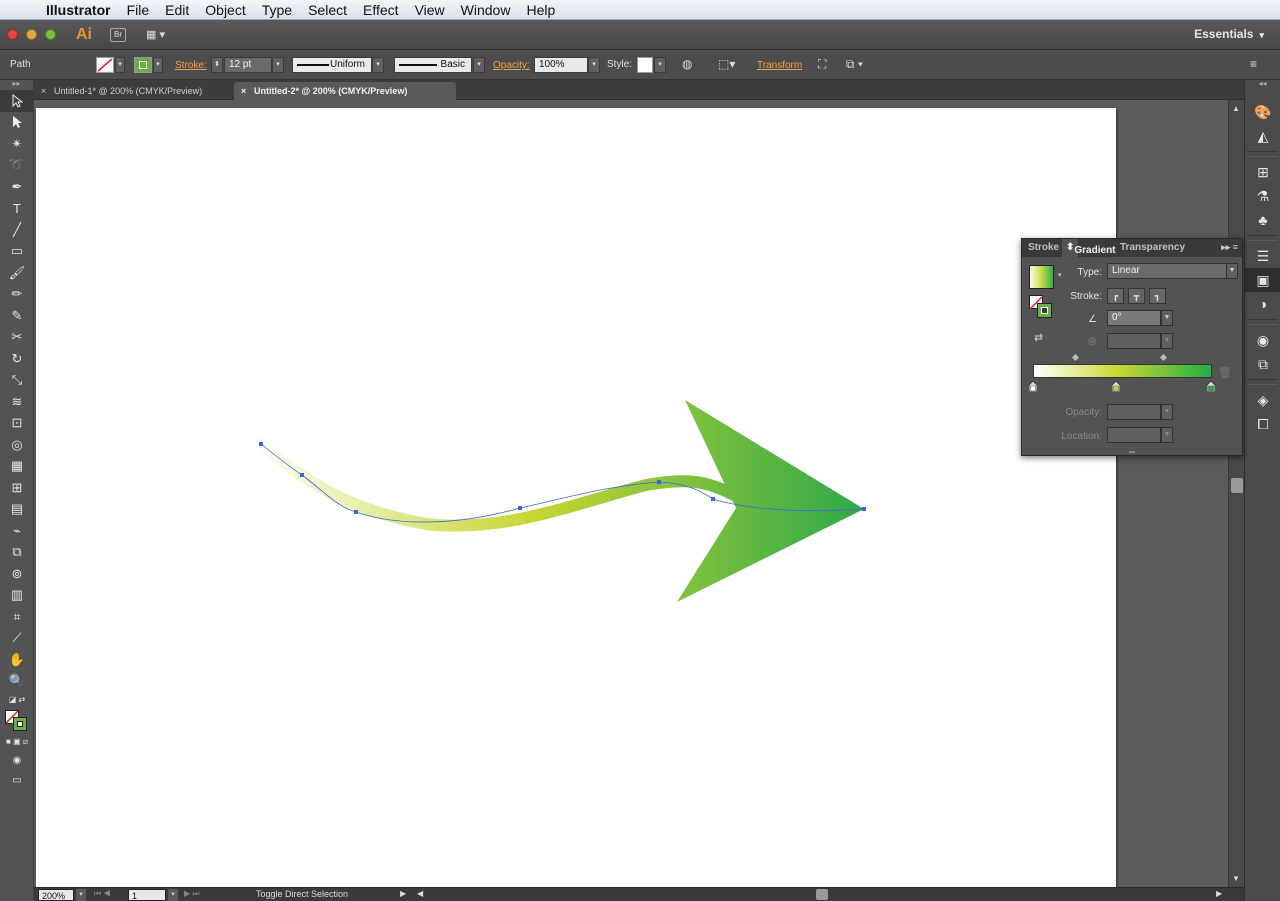 This screenshot has width=1280, height=901. Describe the element at coordinates (561, 65) in the screenshot. I see `opacity-field: 100%` at that location.